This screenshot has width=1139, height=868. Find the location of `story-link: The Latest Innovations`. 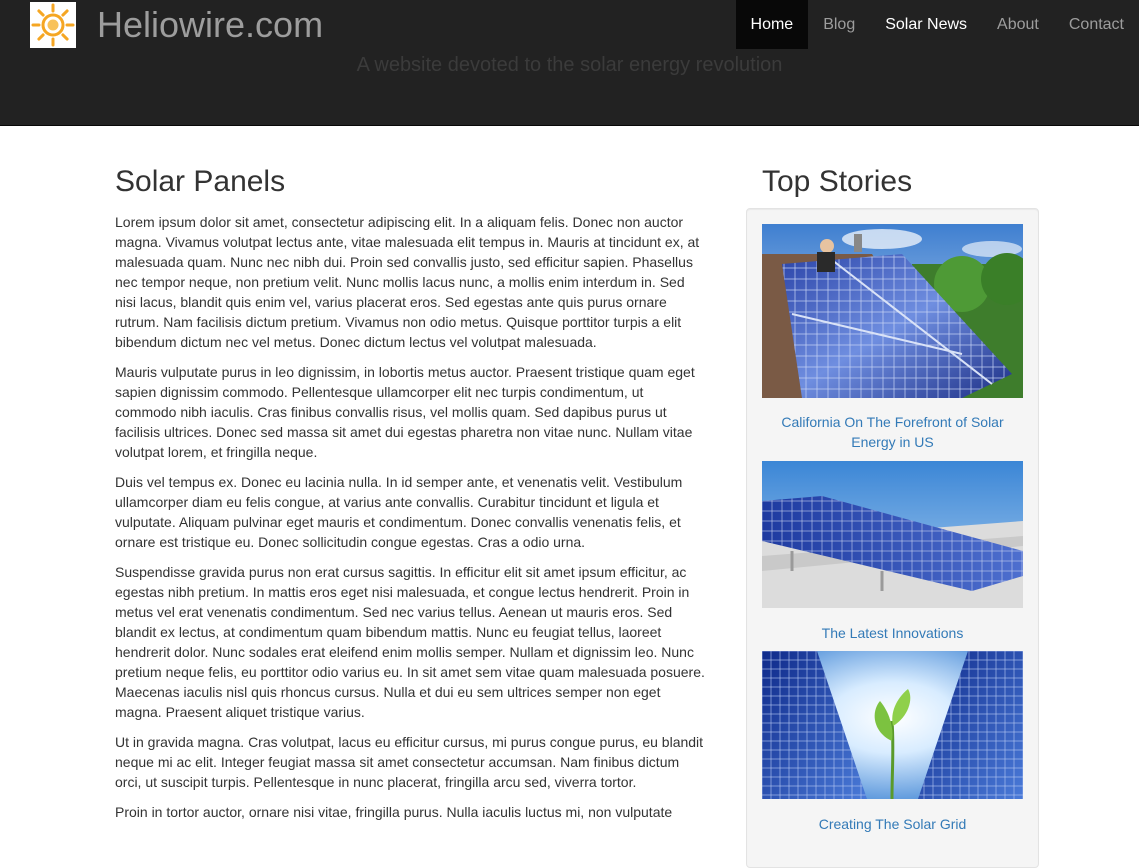

story-link: The Latest Innovations is located at coordinates (892, 633).